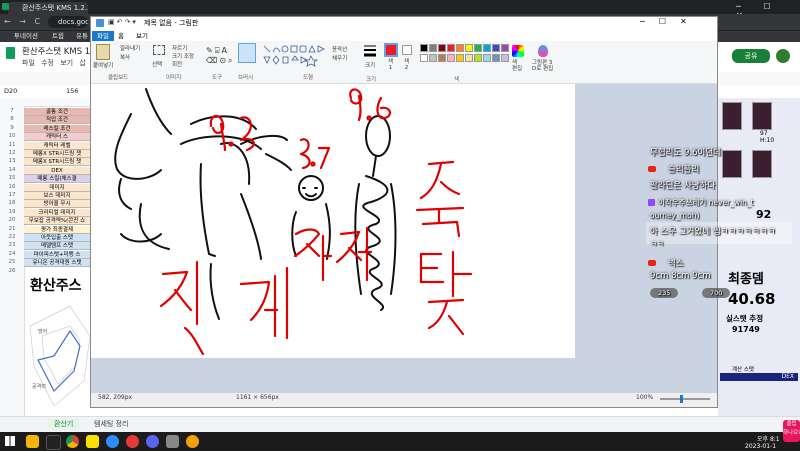 This screenshot has height=451, width=800. Describe the element at coordinates (72, 441) in the screenshot. I see `chrome-icon` at that location.